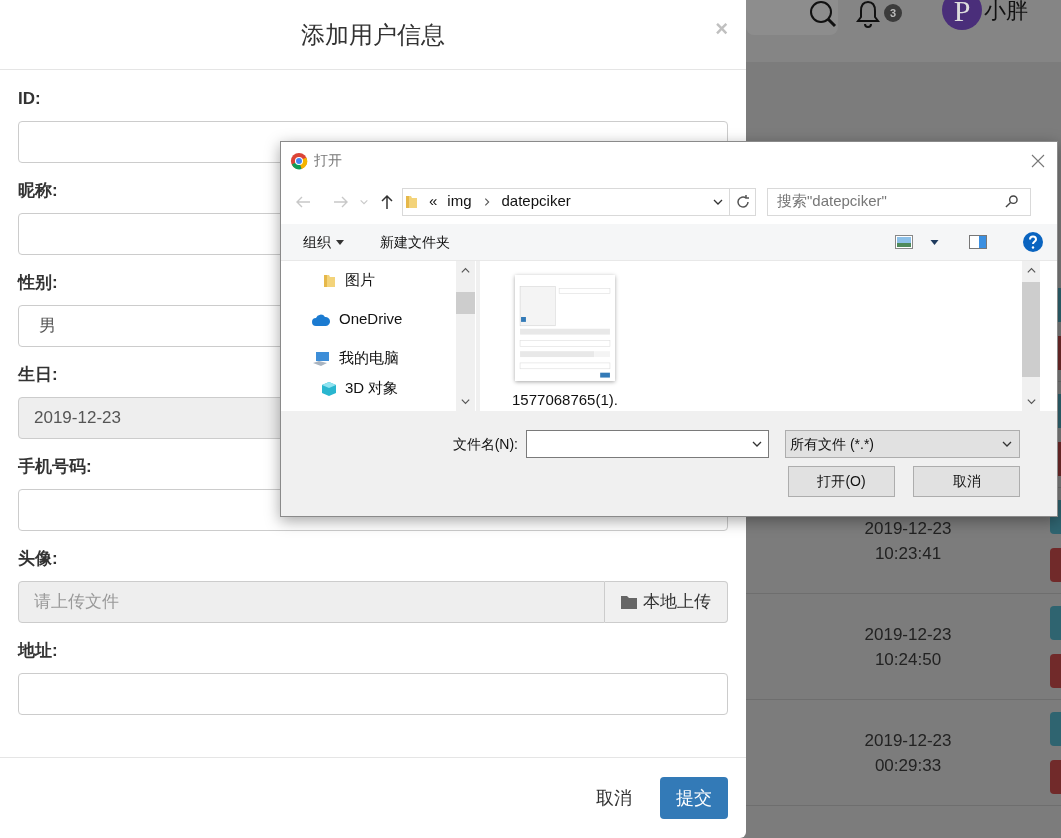 This screenshot has height=838, width=1061. Describe the element at coordinates (29, 99) in the screenshot. I see `field-label: ID:` at that location.